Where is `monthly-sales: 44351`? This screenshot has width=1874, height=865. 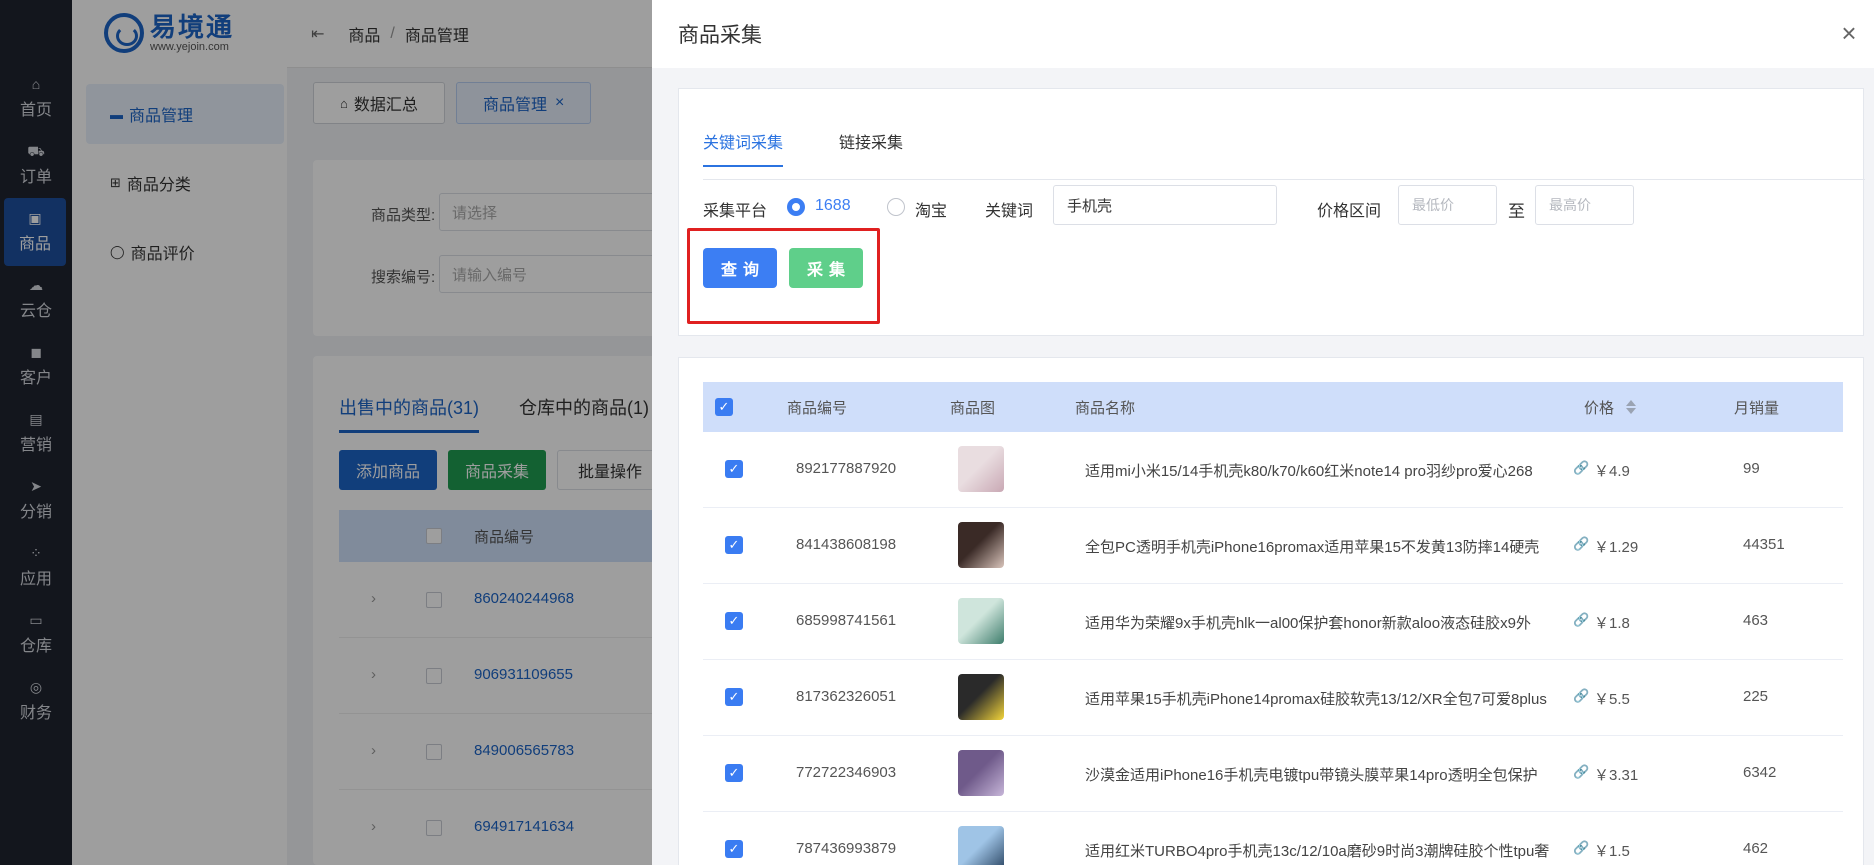
monthly-sales: 44351 is located at coordinates (1764, 544).